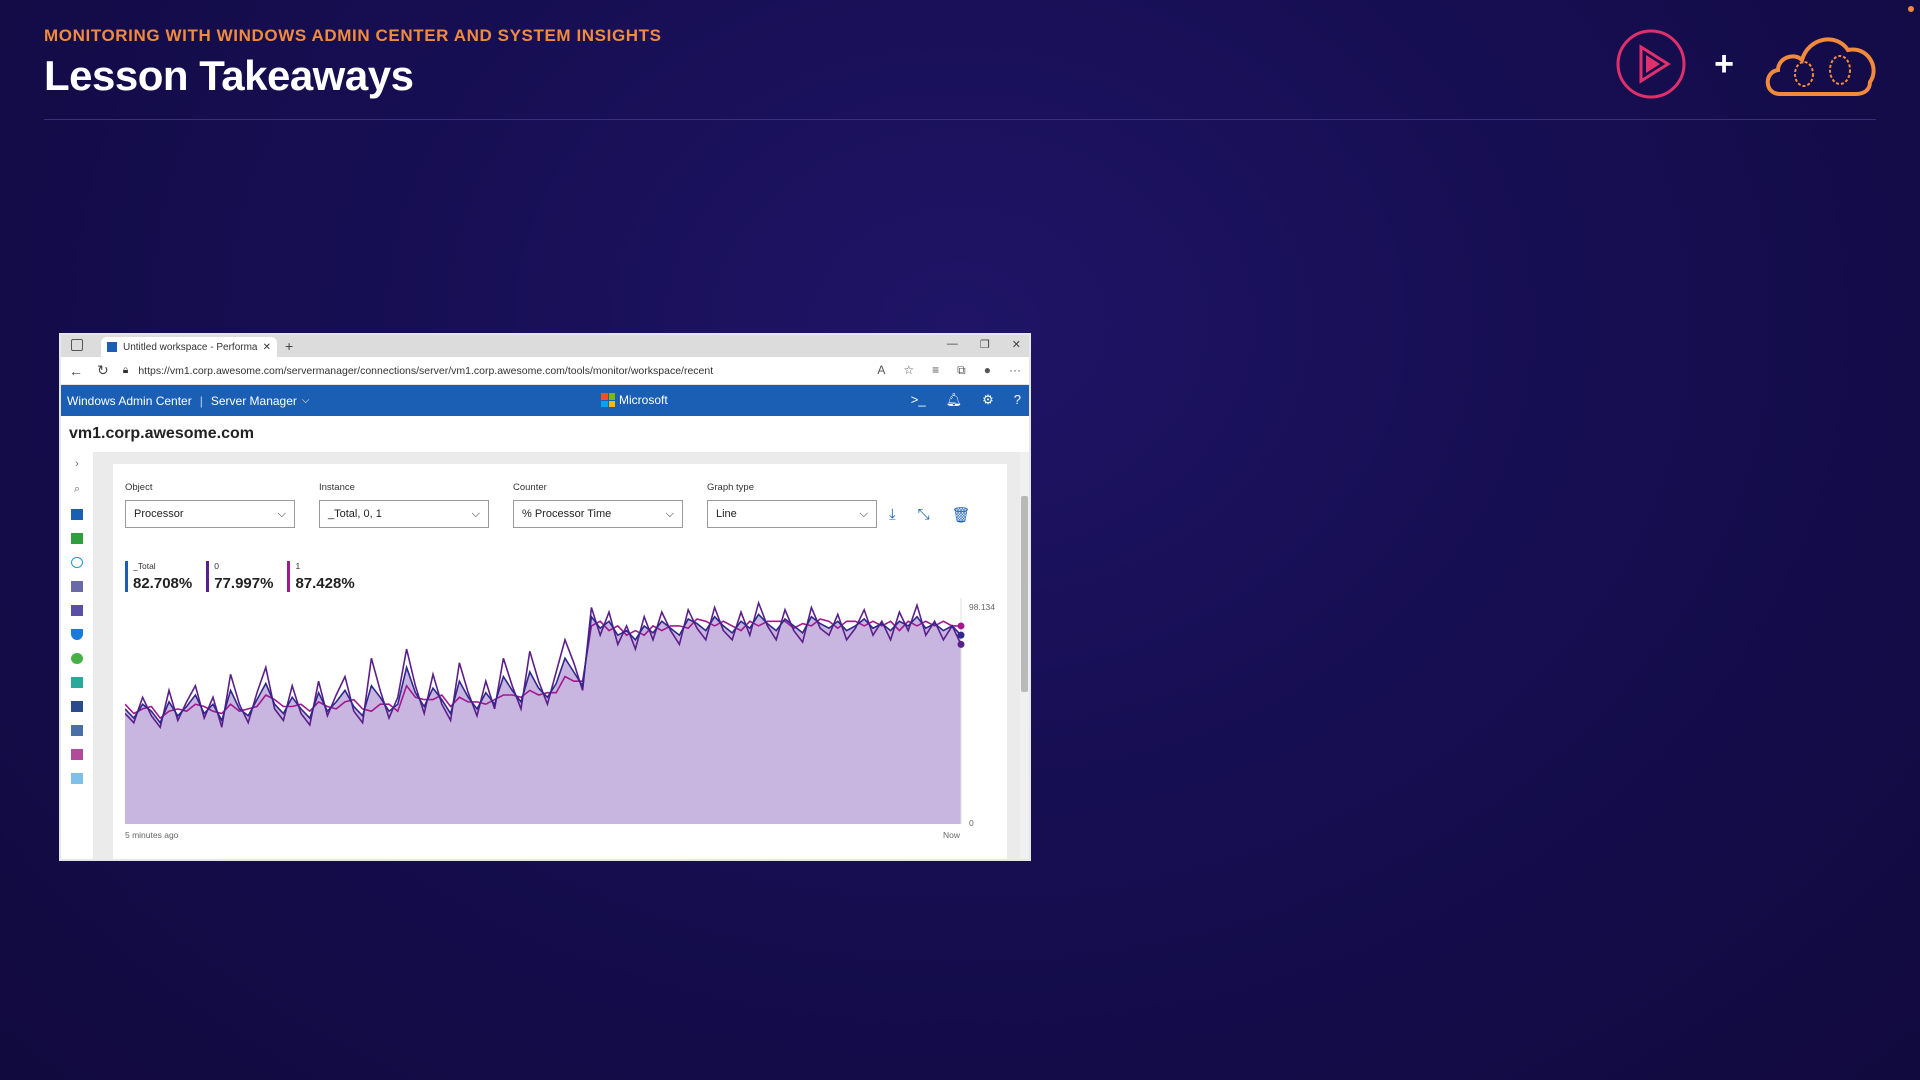 The image size is (1920, 1080). What do you see at coordinates (355, 514) in the screenshot?
I see `instance-value: _Total, 0, 1` at bounding box center [355, 514].